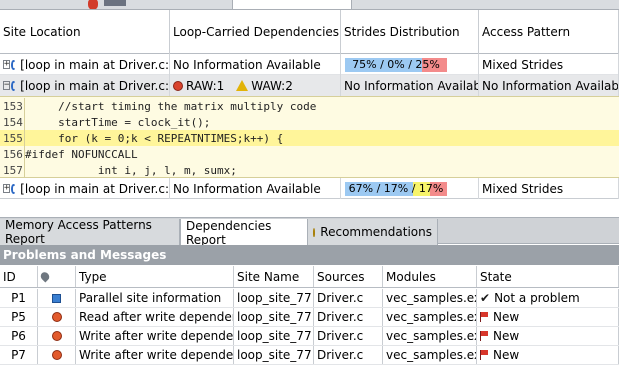 The image size is (619, 375). What do you see at coordinates (19, 298) in the screenshot?
I see `problem-id: P1` at bounding box center [19, 298].